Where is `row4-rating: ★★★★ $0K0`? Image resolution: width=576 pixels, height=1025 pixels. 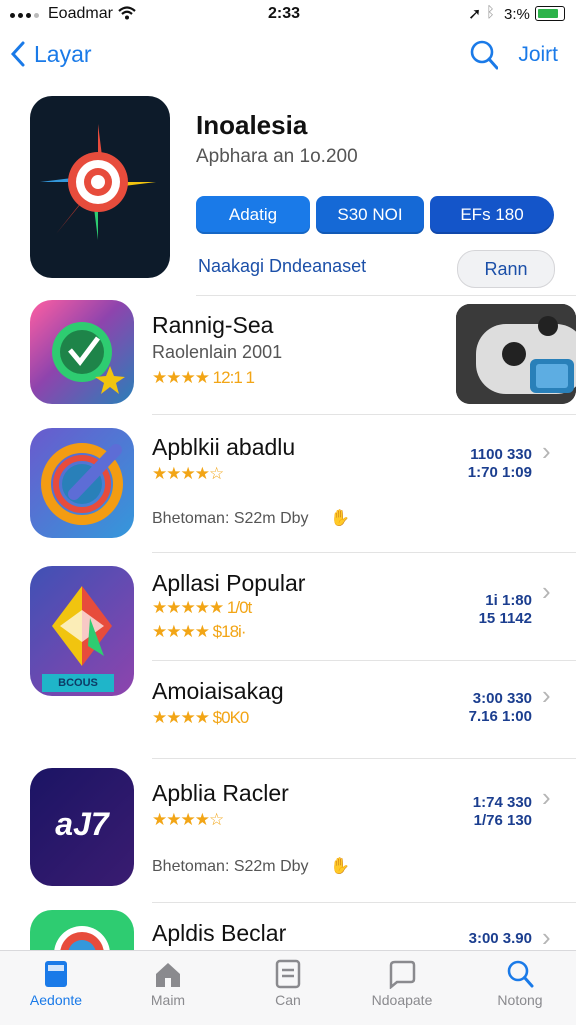 row4-rating: ★★★★ $0K0 is located at coordinates (200, 717).